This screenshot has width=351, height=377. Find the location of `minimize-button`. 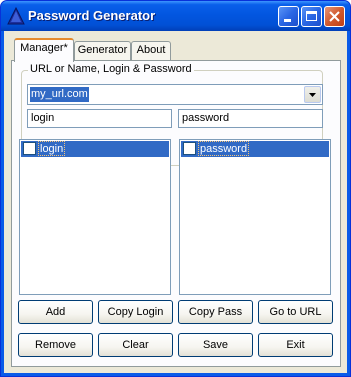

minimize-button is located at coordinates (288, 16).